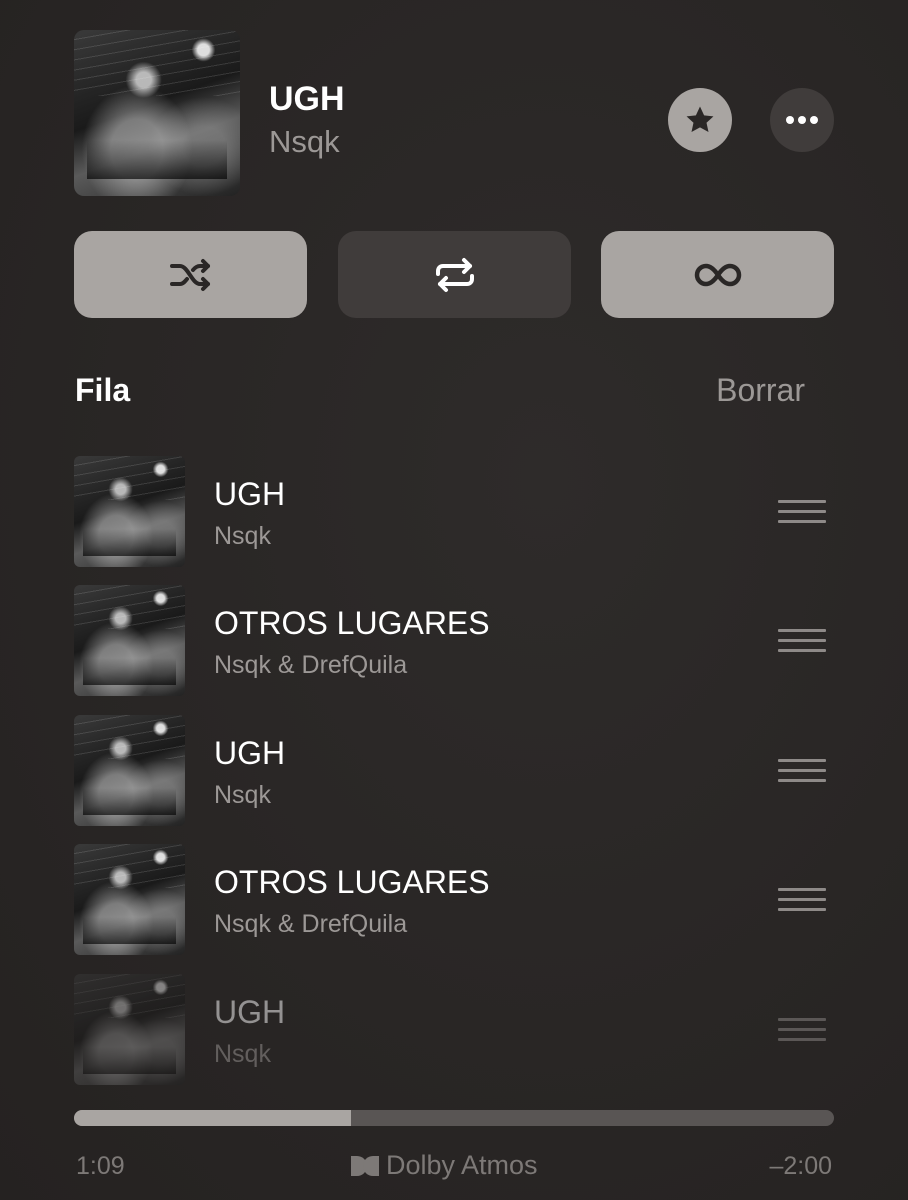  I want to click on infinity-icon, so click(717, 274).